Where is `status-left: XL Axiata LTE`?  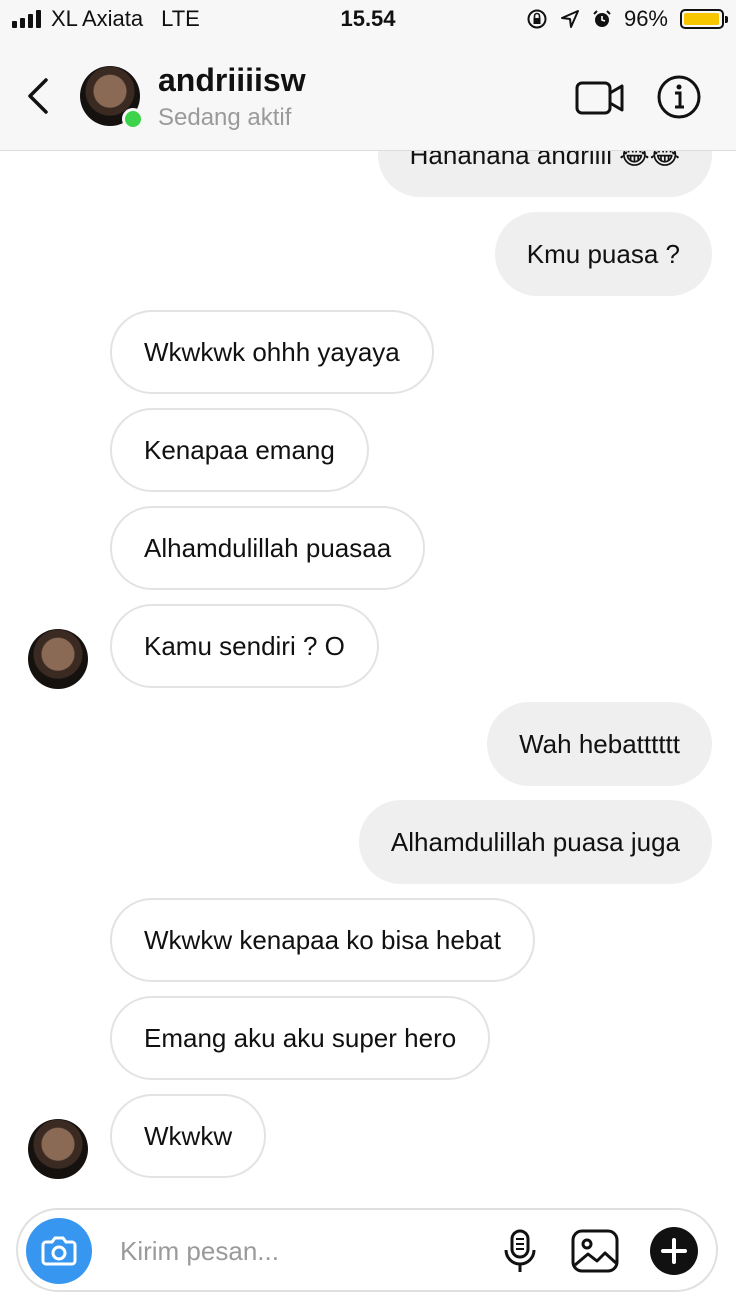
status-left: XL Axiata LTE is located at coordinates (106, 19).